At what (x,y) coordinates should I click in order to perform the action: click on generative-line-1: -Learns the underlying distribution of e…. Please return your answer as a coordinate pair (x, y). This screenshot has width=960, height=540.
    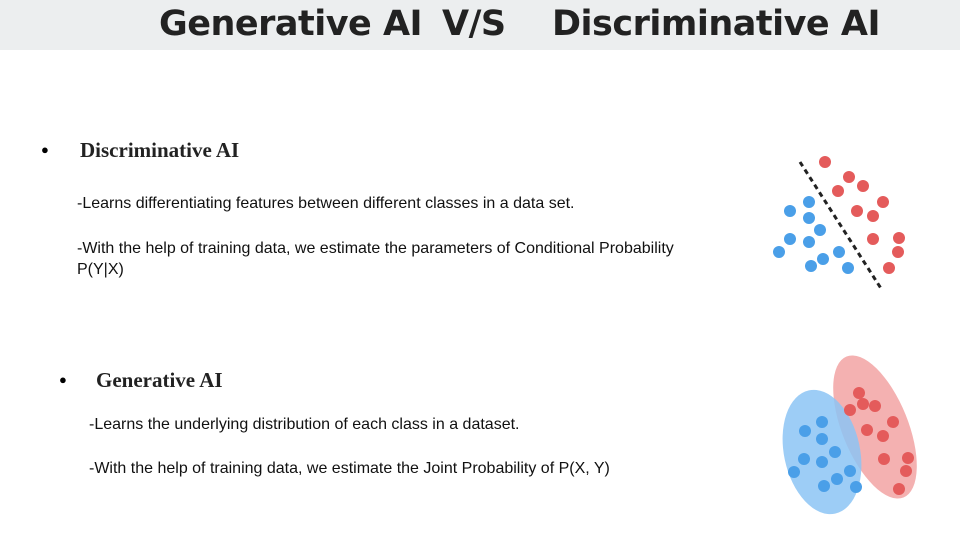
    Looking at the image, I should click on (304, 424).